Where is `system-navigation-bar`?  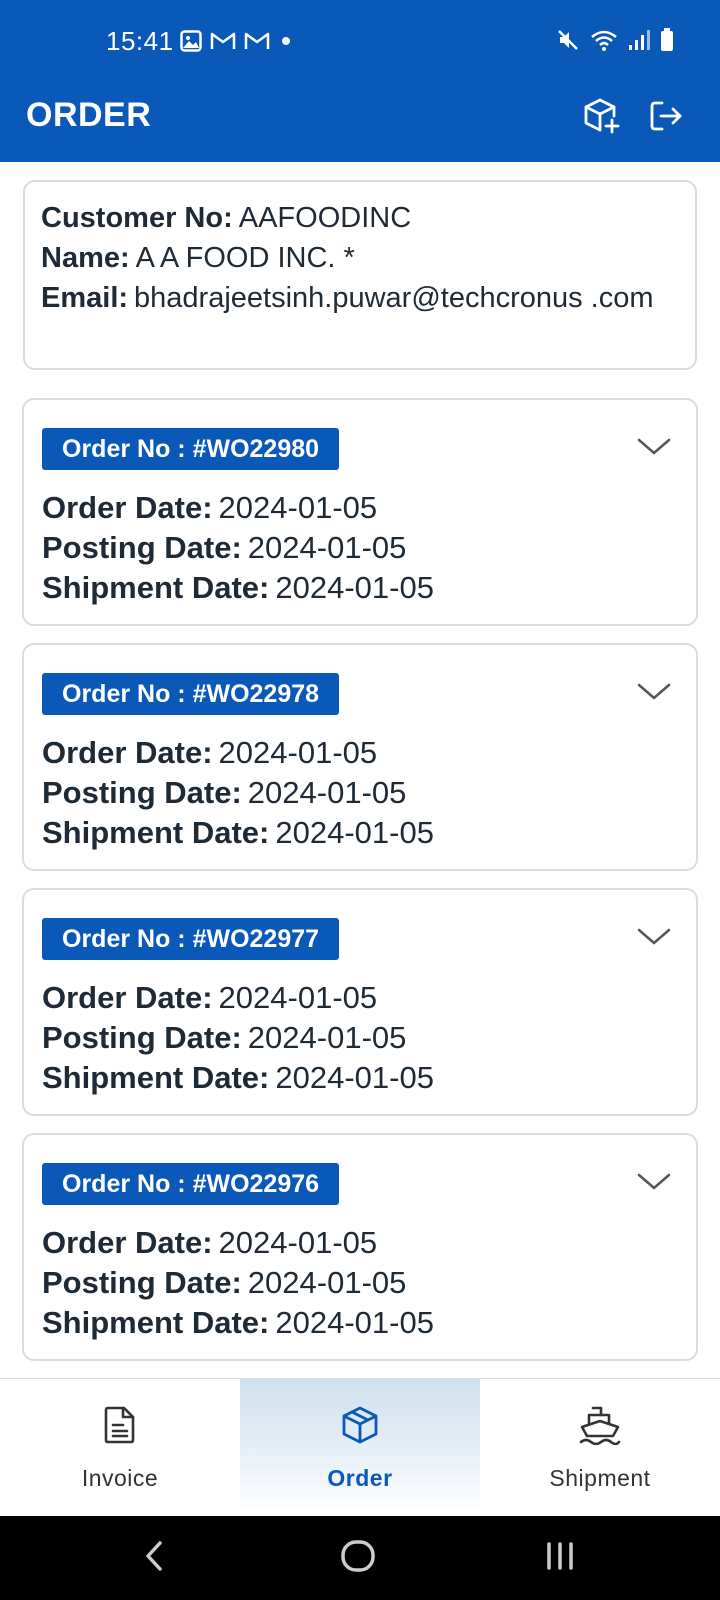 system-navigation-bar is located at coordinates (360, 1558).